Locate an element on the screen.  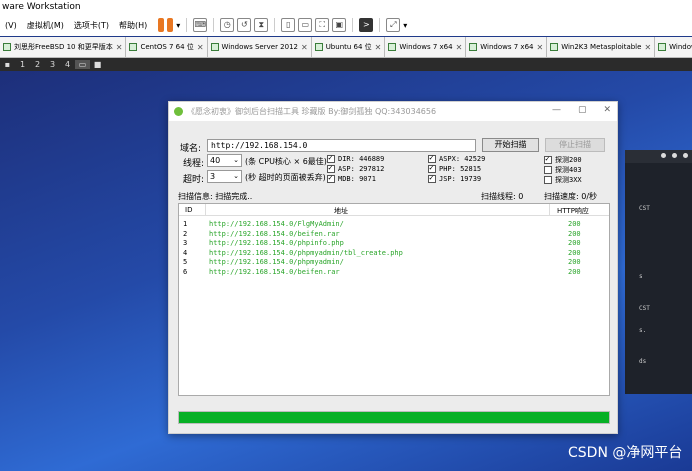
toolbar-divider is located at coordinates (380, 25).